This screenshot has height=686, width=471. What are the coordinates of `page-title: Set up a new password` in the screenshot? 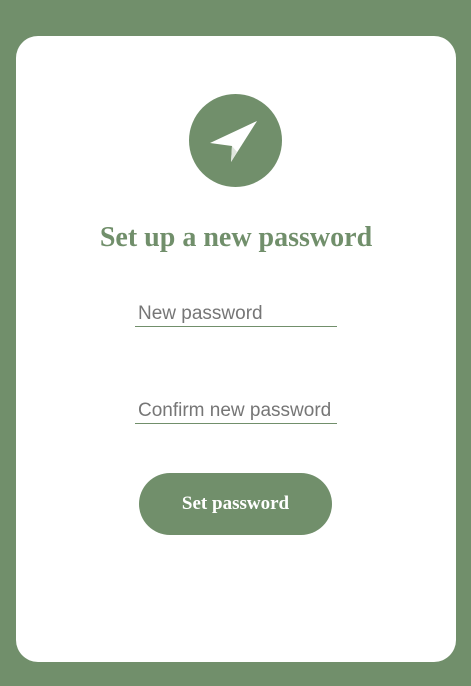 It's located at (236, 237).